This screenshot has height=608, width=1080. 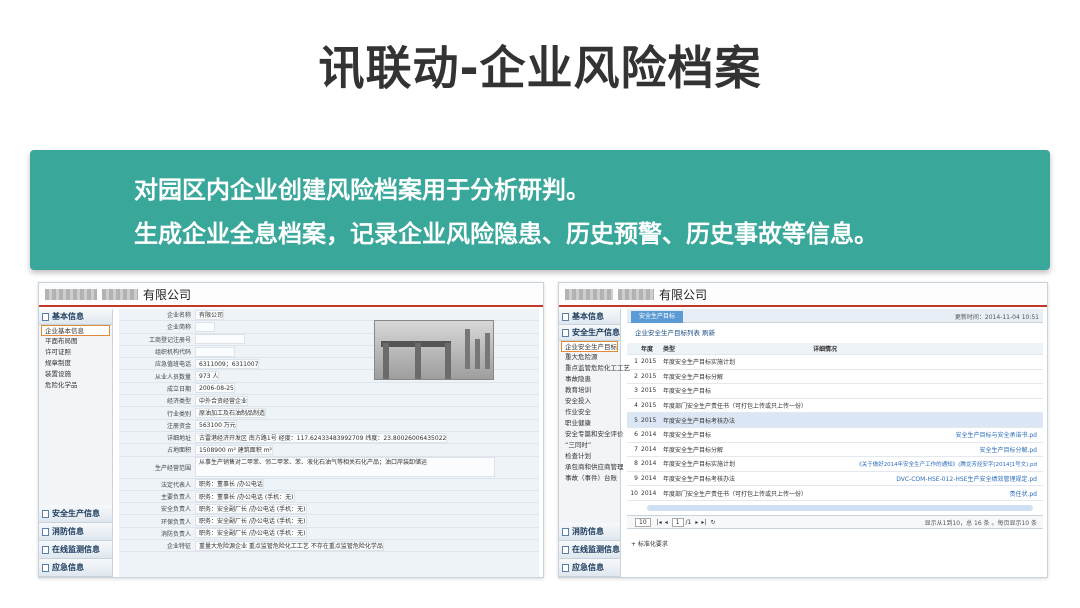 What do you see at coordinates (245, 496) in the screenshot?
I see `field-value: 职务：董事长 /办公电话 (手机：无)` at bounding box center [245, 496].